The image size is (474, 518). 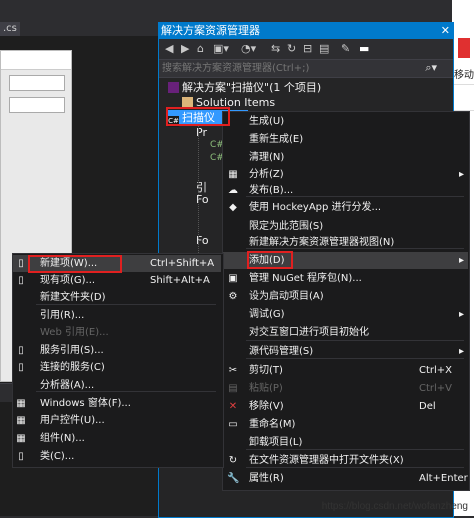 I want to click on solution-explorer-search: ⌕▾, so click(x=306, y=68).